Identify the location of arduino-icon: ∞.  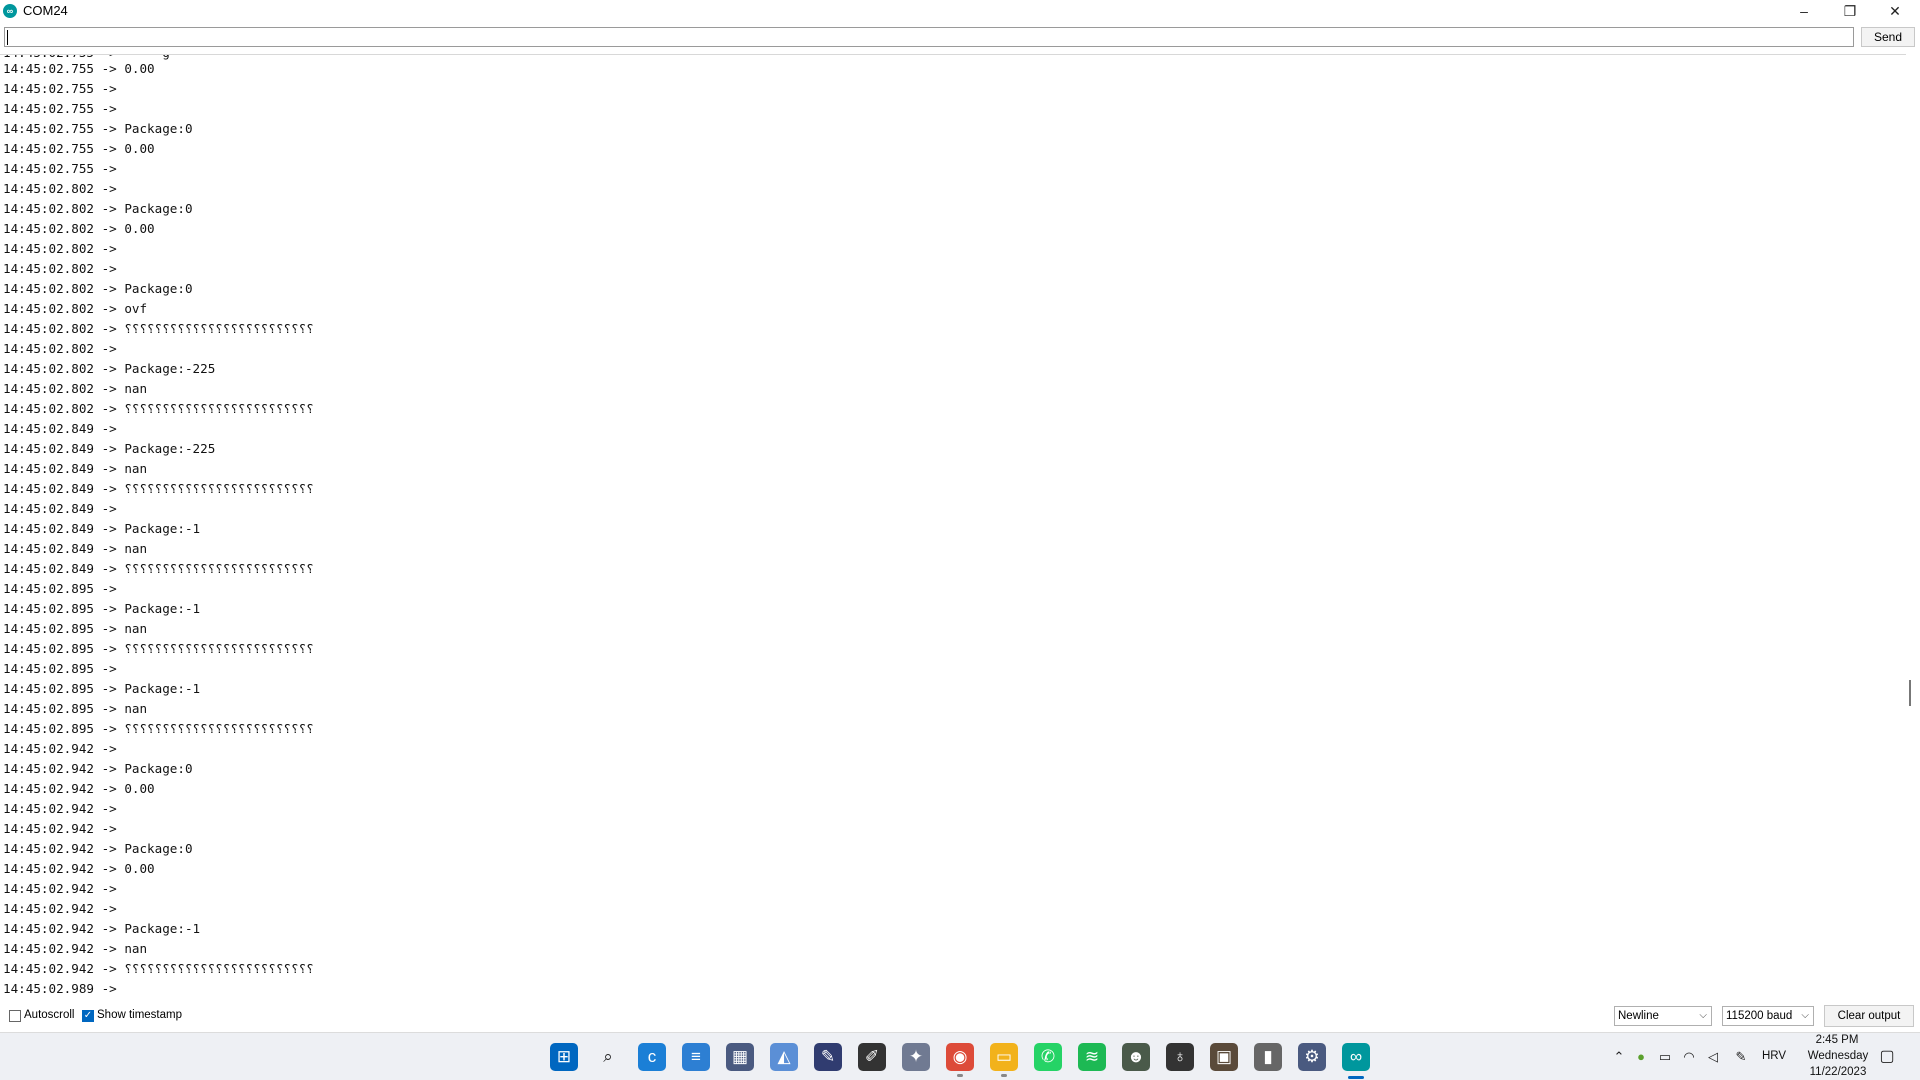
(1356, 1057).